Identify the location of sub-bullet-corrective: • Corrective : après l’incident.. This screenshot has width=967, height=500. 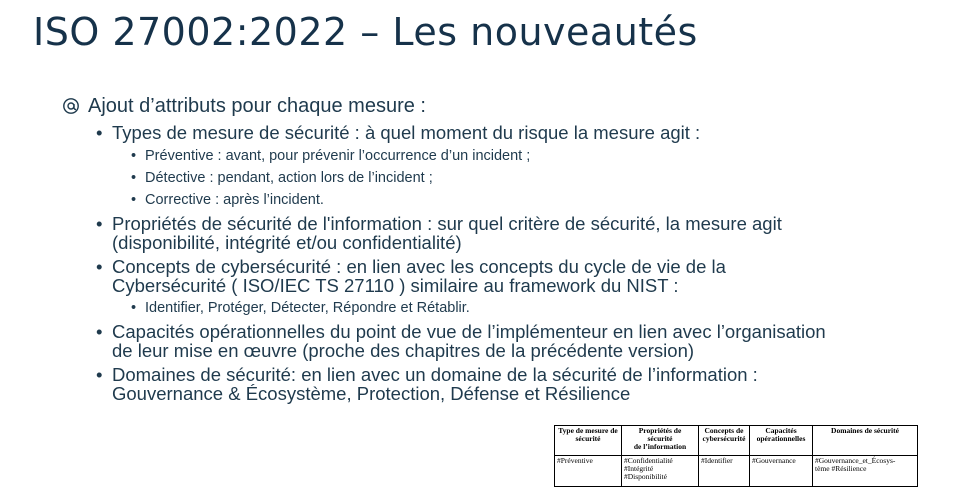
(227, 199).